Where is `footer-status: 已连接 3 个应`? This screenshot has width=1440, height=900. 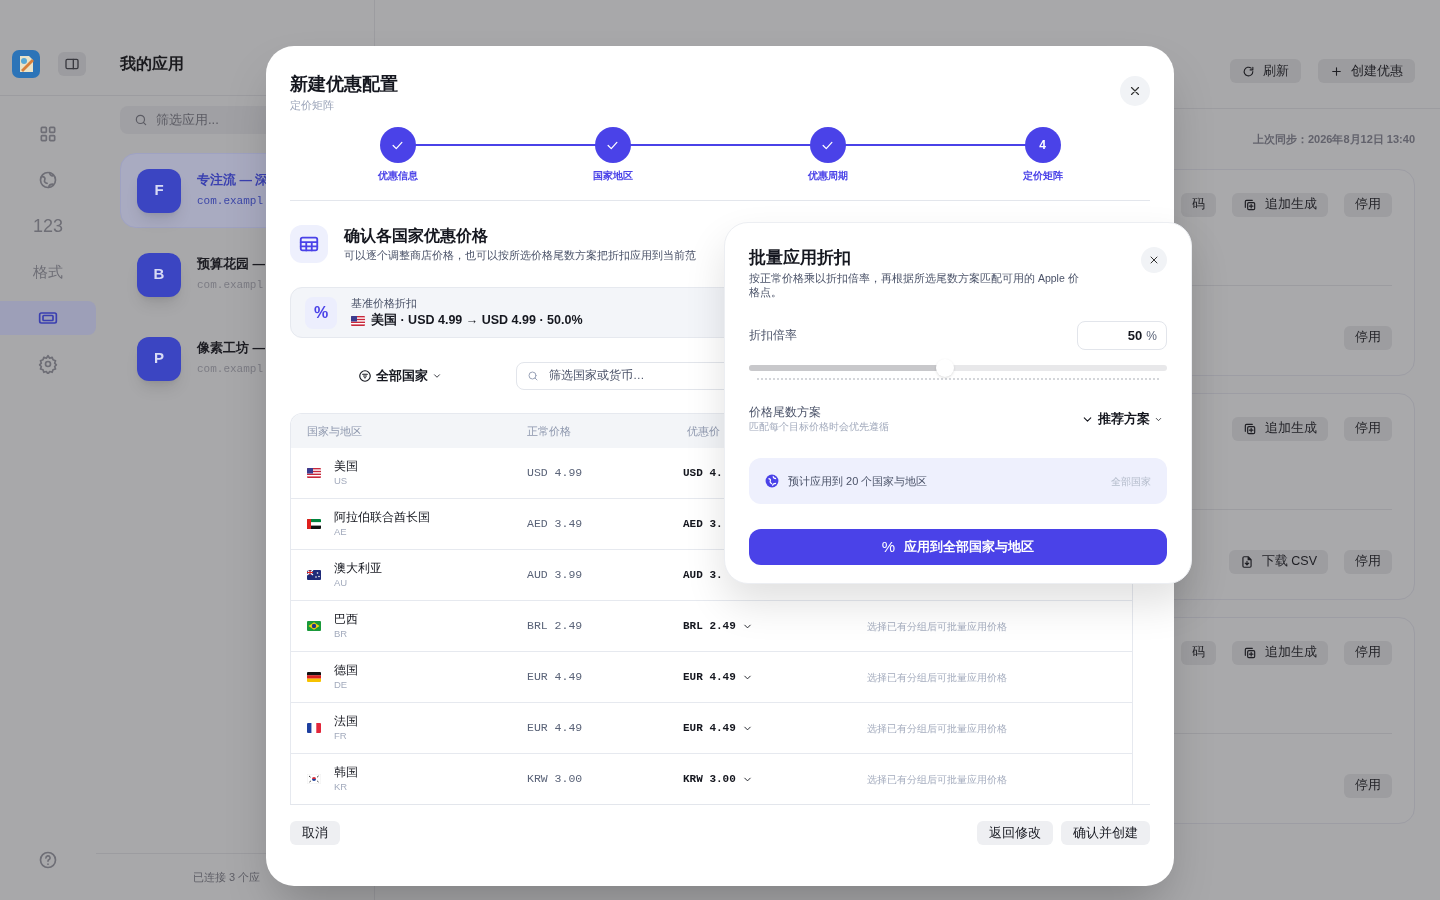 footer-status: 已连接 3 个应 is located at coordinates (227, 877).